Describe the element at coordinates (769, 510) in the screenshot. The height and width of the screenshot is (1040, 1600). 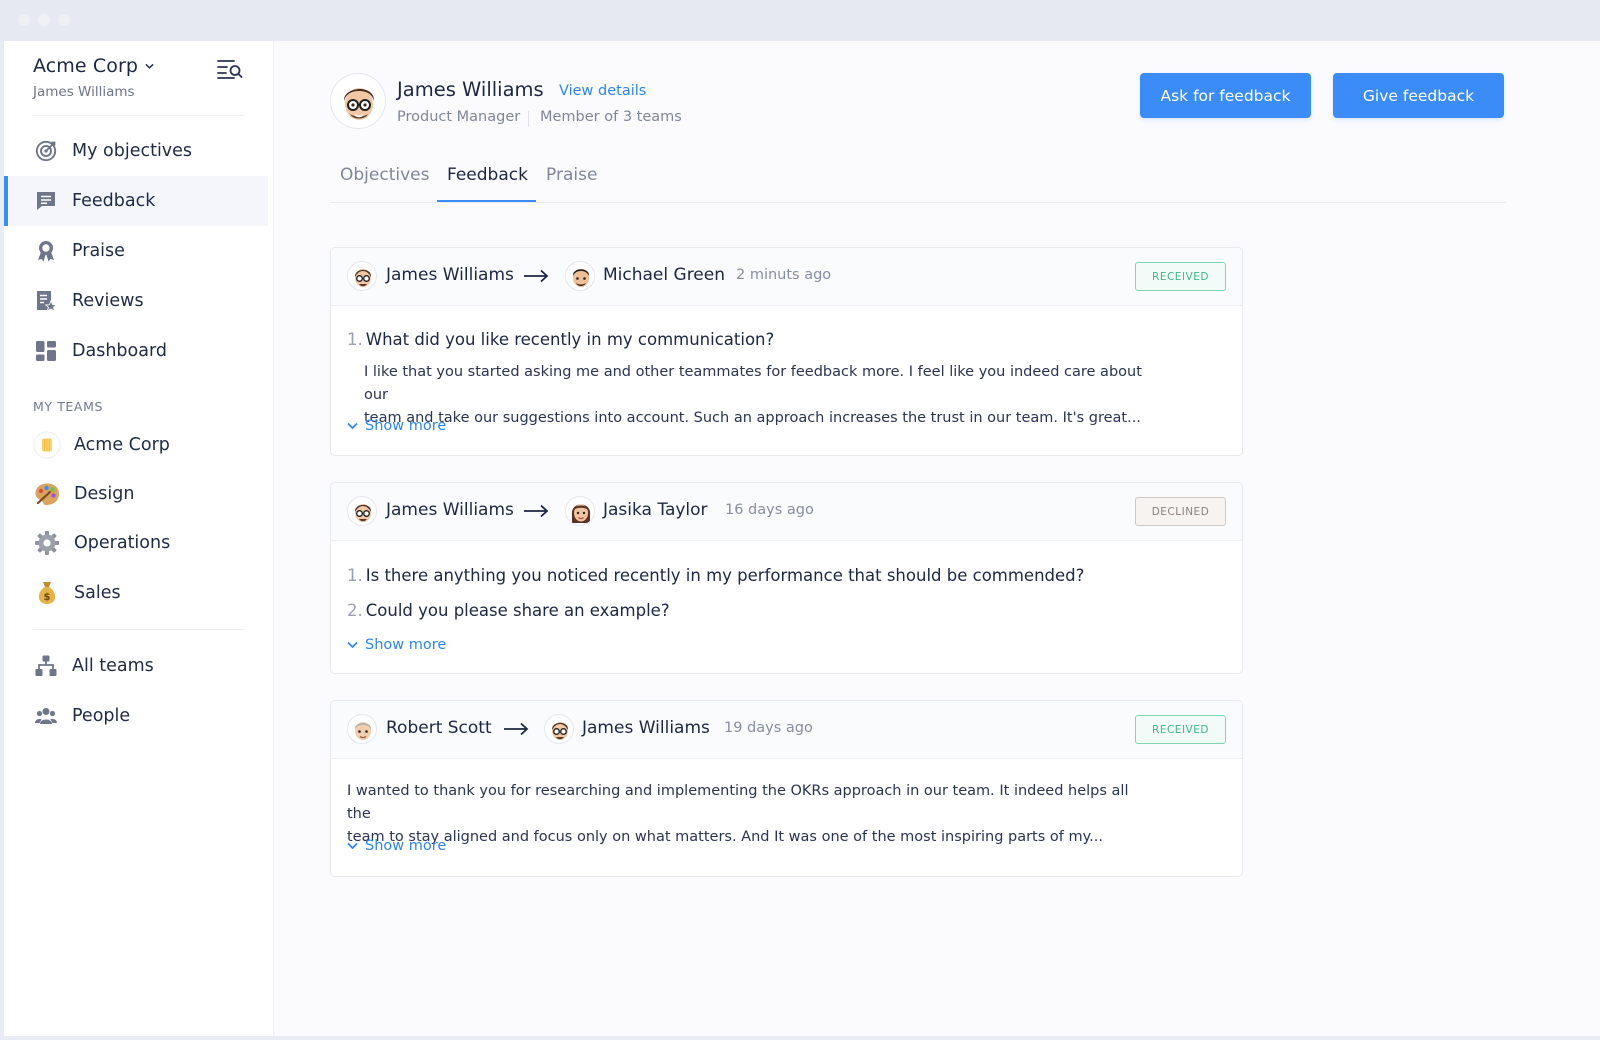
I see `timestamp: 16 days ago` at that location.